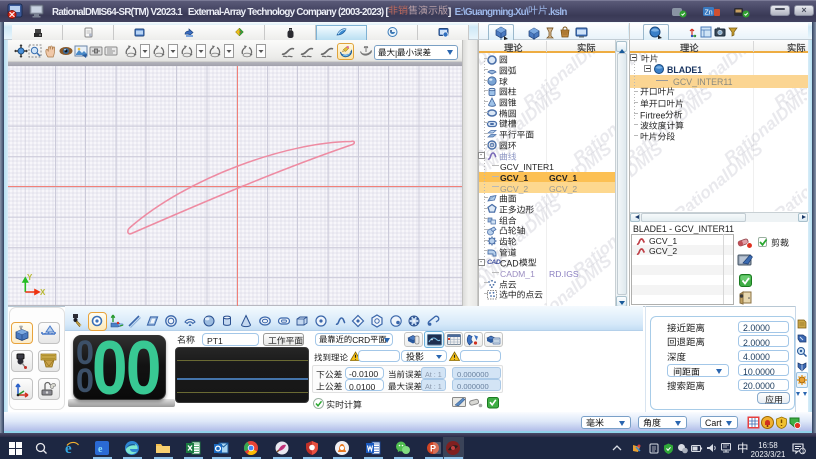 The width and height of the screenshot is (816, 459). What do you see at coordinates (30, 277) in the screenshot?
I see `svg-text: Y` at bounding box center [30, 277].